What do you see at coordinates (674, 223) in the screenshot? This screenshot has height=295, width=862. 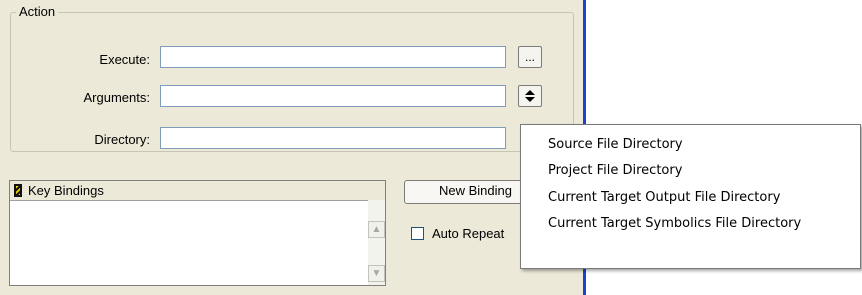 I see `menu-item-target-symbolics-directory: Current Target Symbolics File Directory` at bounding box center [674, 223].